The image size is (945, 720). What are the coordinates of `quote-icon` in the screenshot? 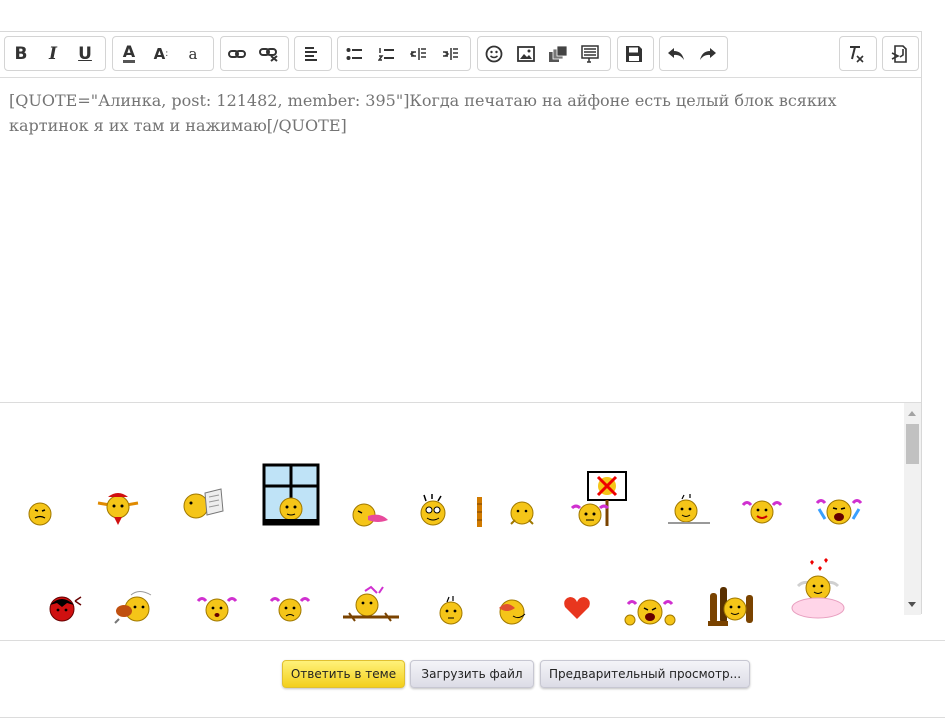 It's located at (590, 53).